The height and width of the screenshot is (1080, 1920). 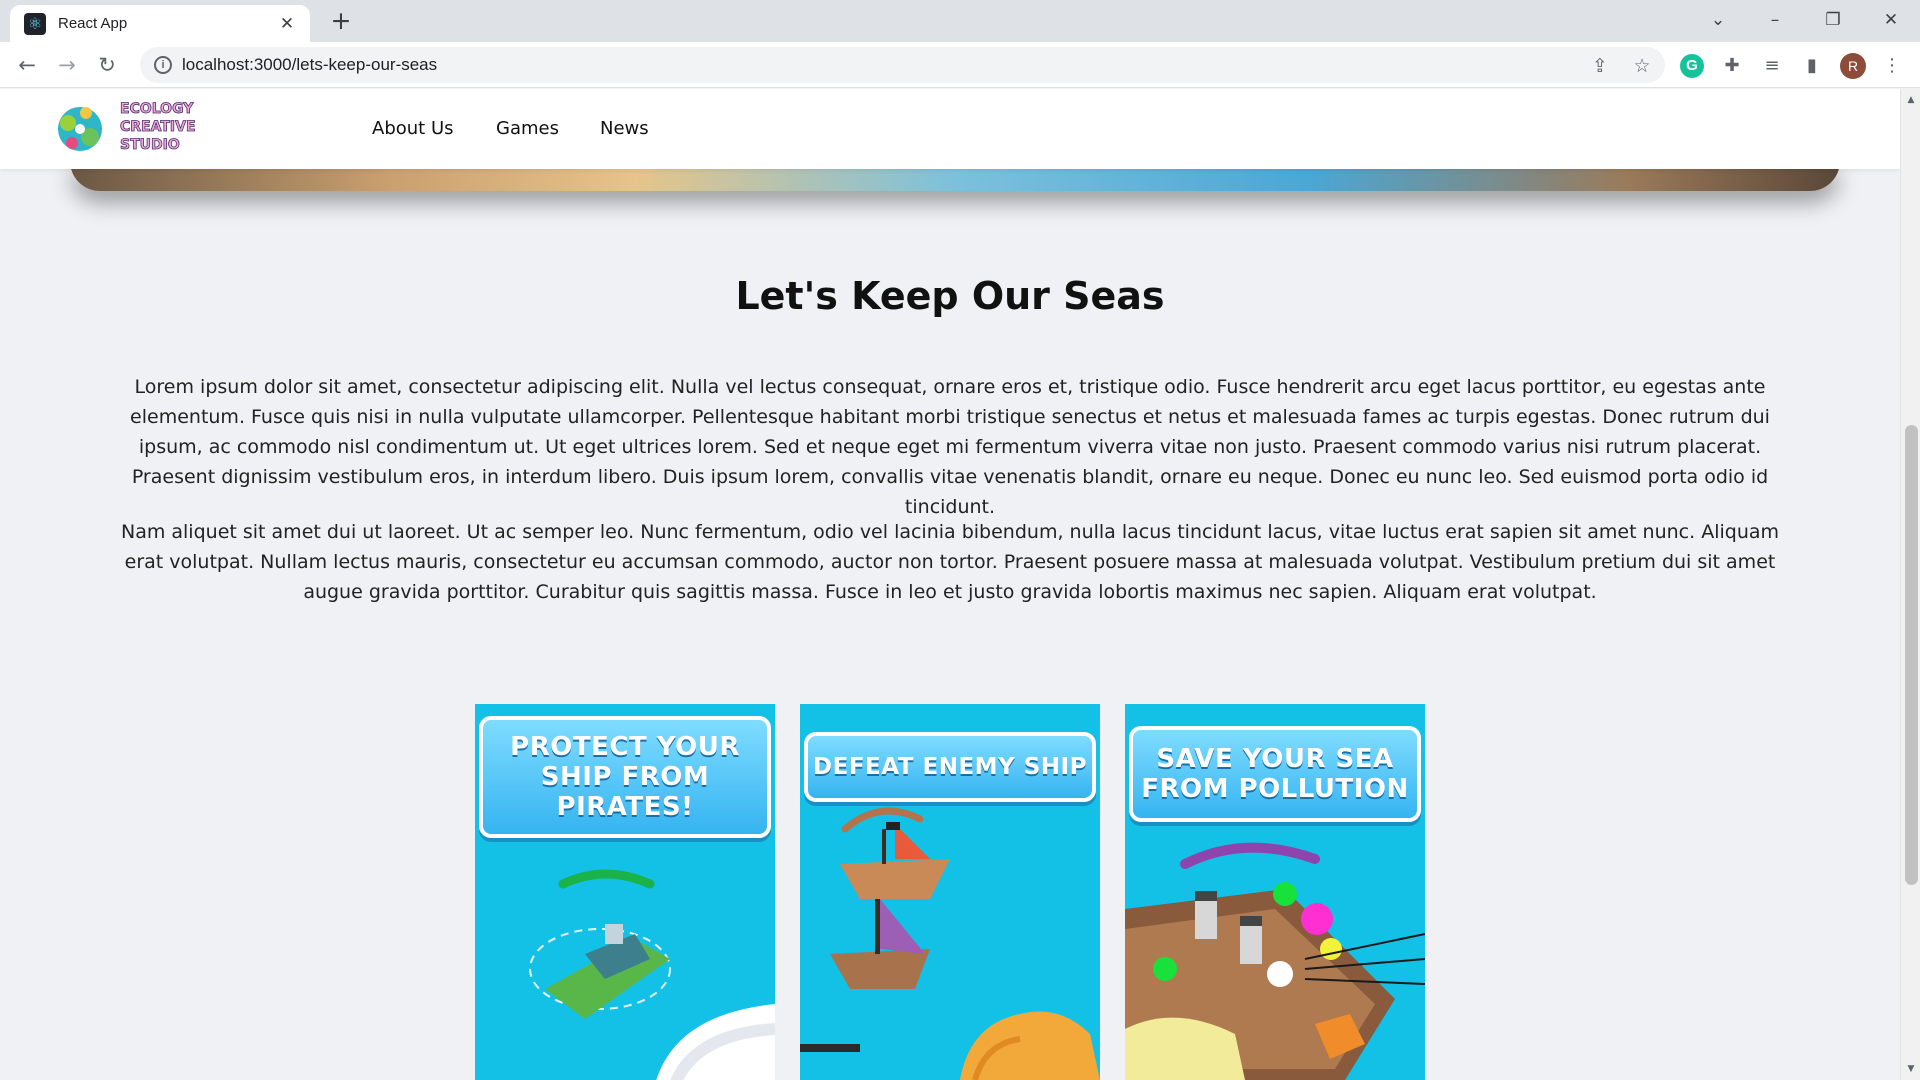 I want to click on game-card-pollution: SAVE YOUR SEA FROM POLLUTION, so click(x=1275, y=892).